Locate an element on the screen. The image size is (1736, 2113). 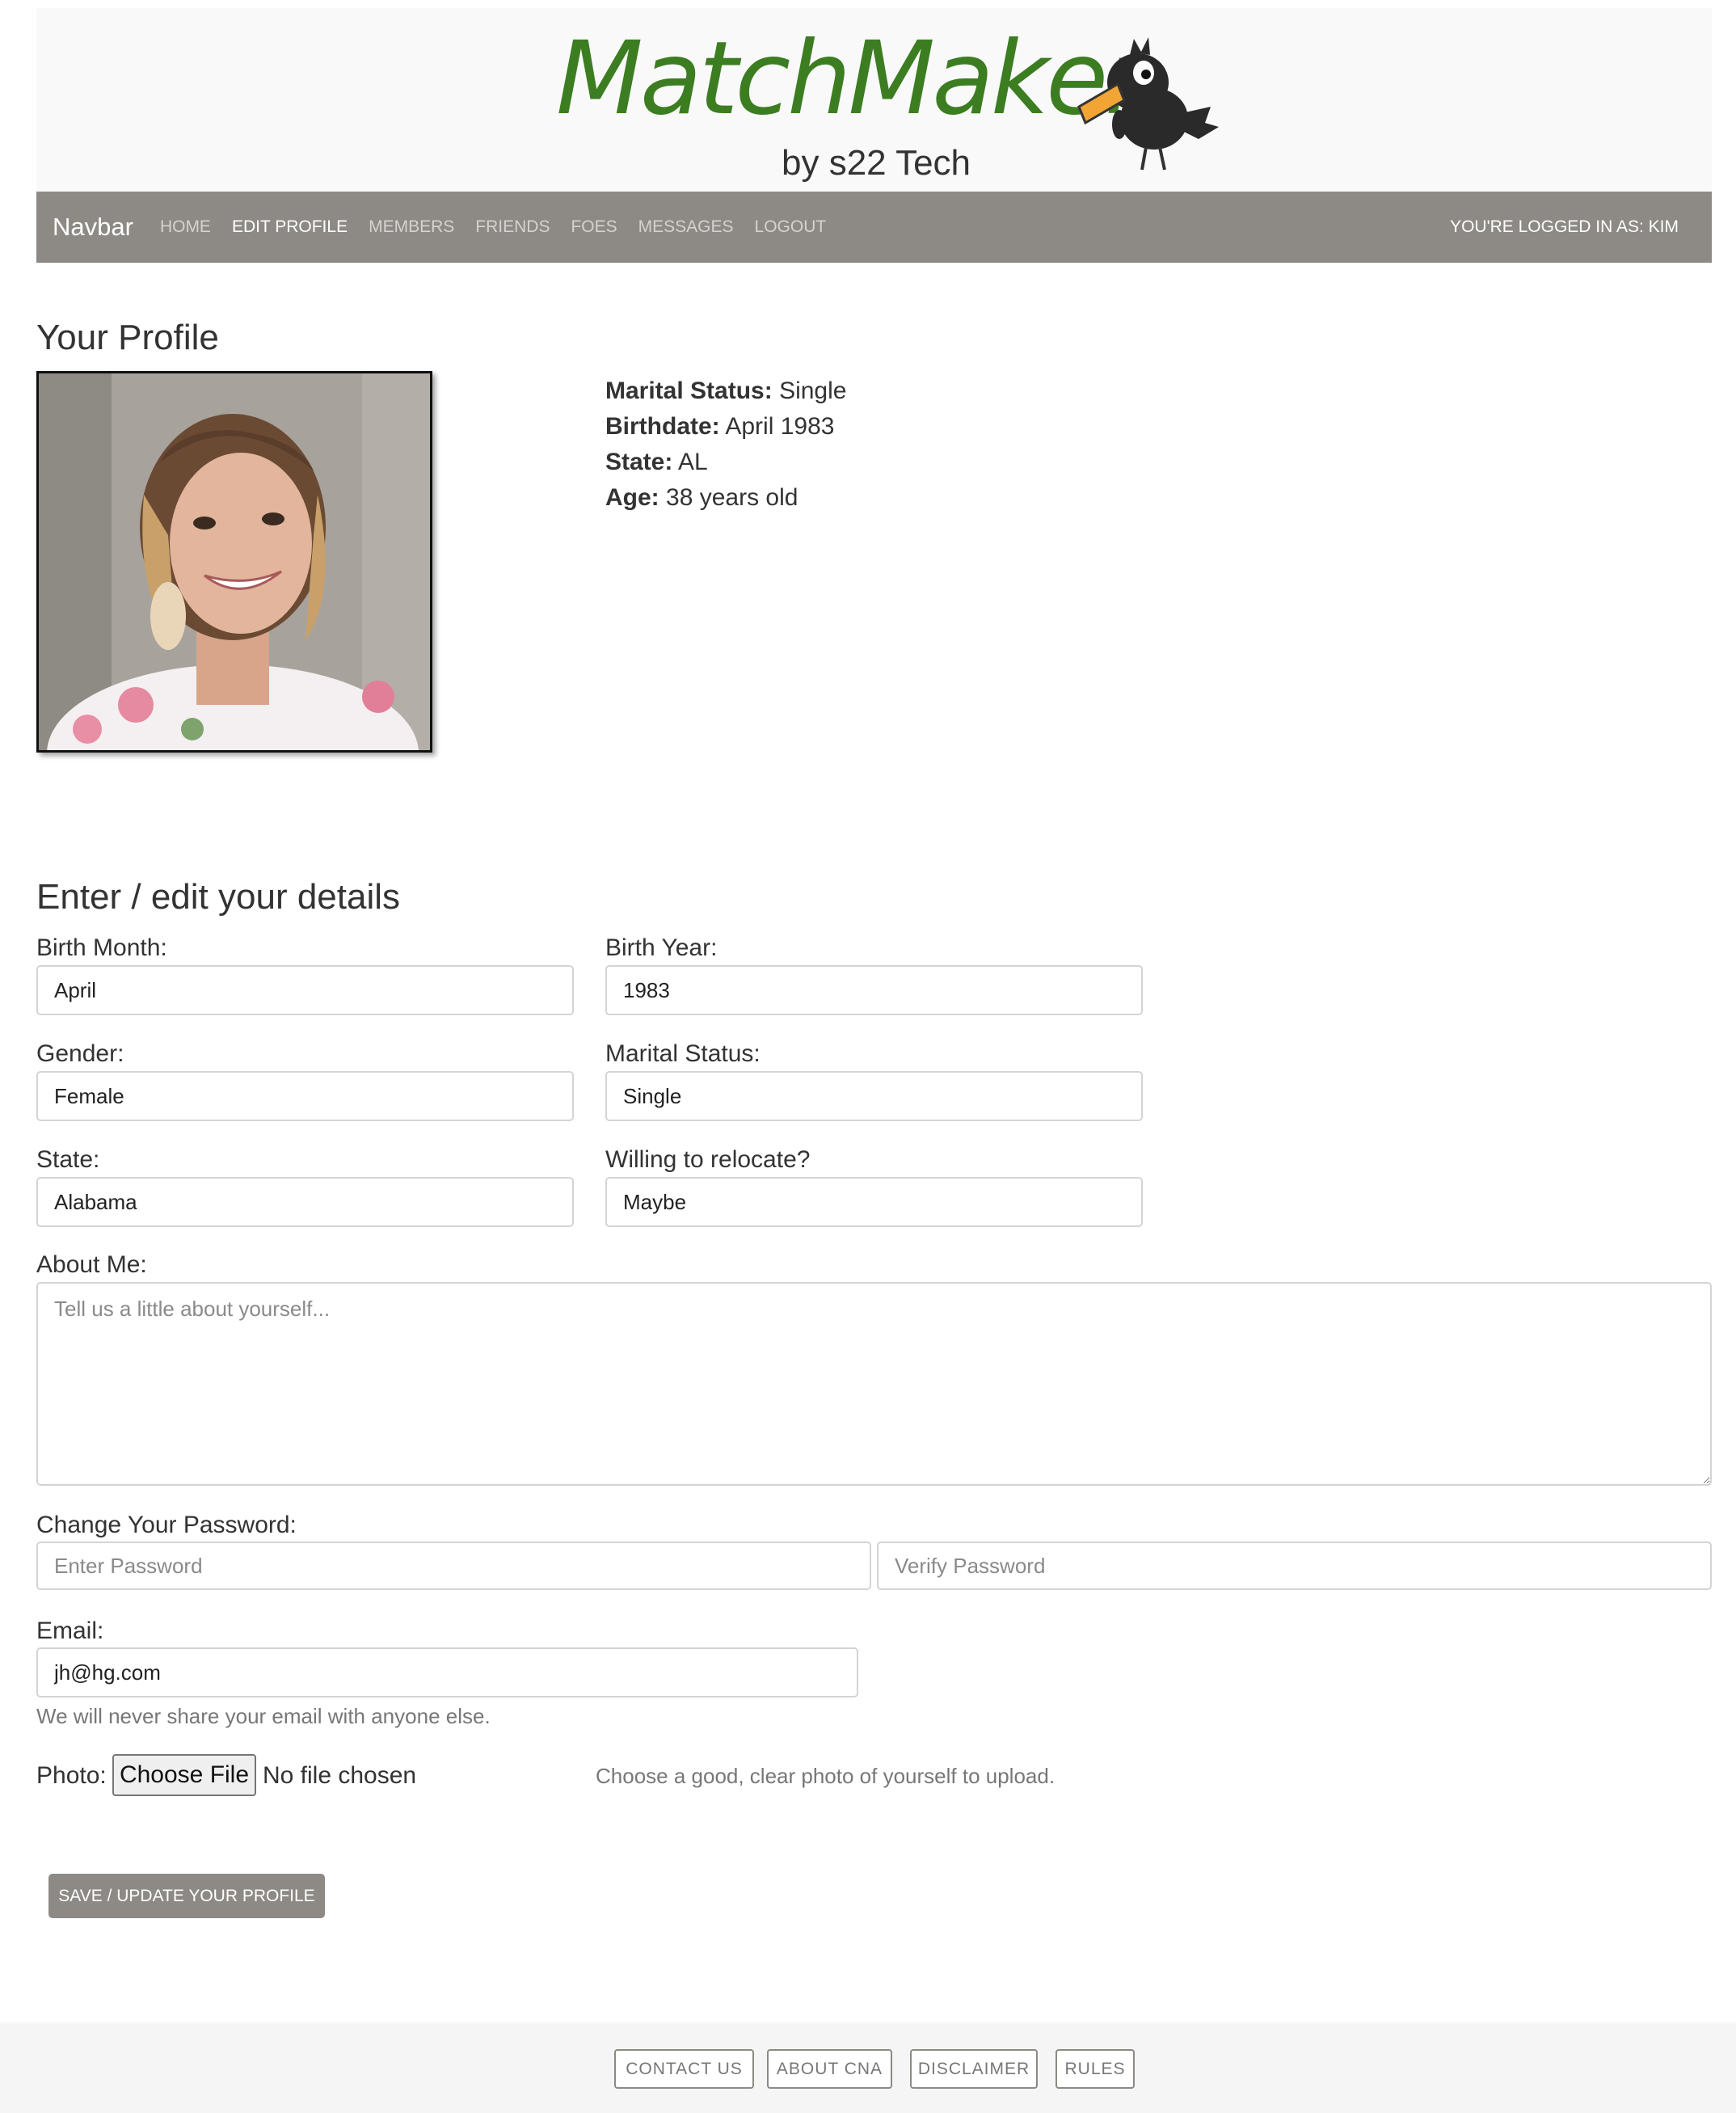
profile-photo-image is located at coordinates (234, 561).